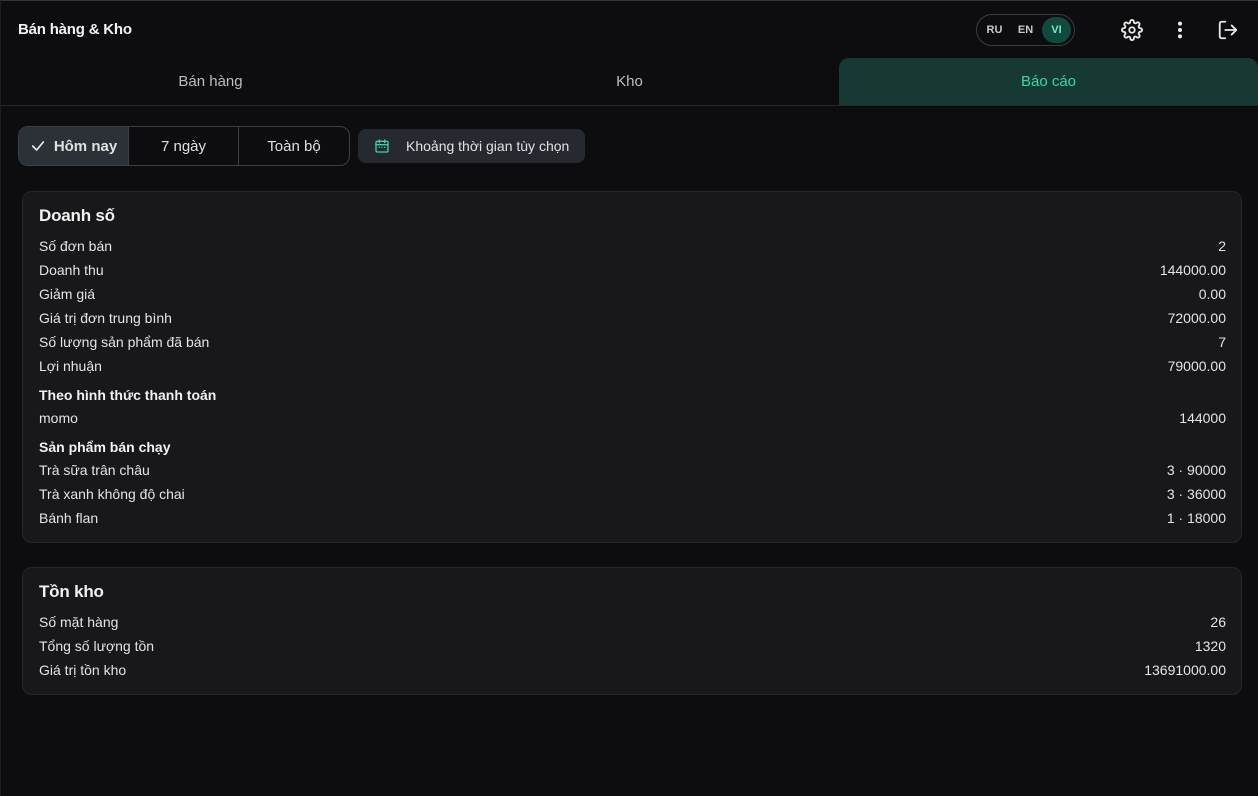  Describe the element at coordinates (632, 646) in the screenshot. I see `list-item: Tổng số lượng tồn 1320` at that location.